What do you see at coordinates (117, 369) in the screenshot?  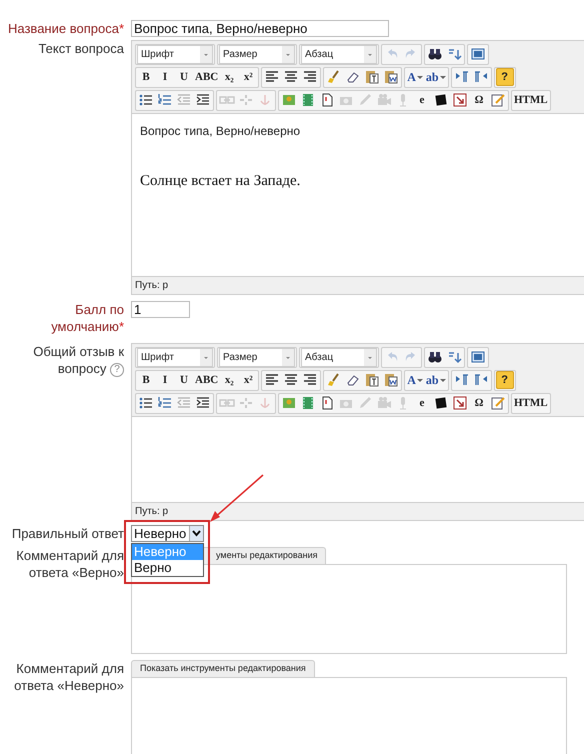 I see `help-icon: ?` at bounding box center [117, 369].